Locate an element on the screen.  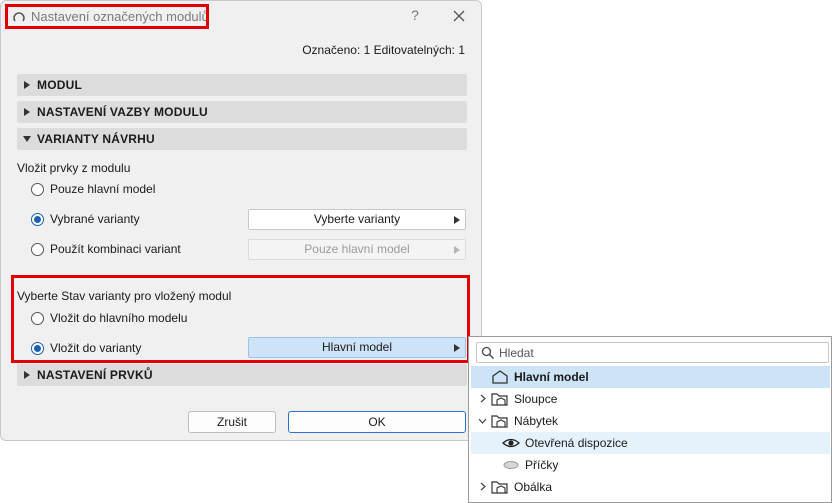
dropdown-value: Vyberte varianty is located at coordinates (357, 219).